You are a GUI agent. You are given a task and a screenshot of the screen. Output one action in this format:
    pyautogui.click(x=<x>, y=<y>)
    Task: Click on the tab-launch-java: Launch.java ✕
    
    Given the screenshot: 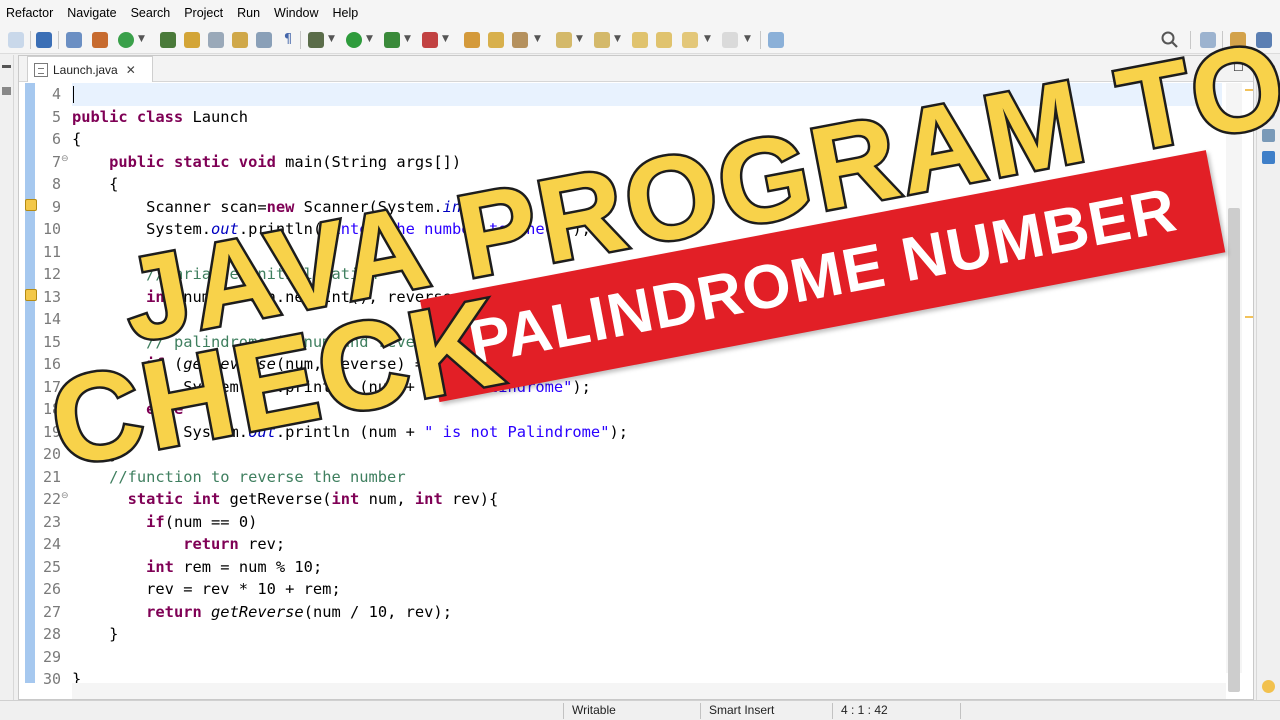 What is the action you would take?
    pyautogui.click(x=90, y=69)
    